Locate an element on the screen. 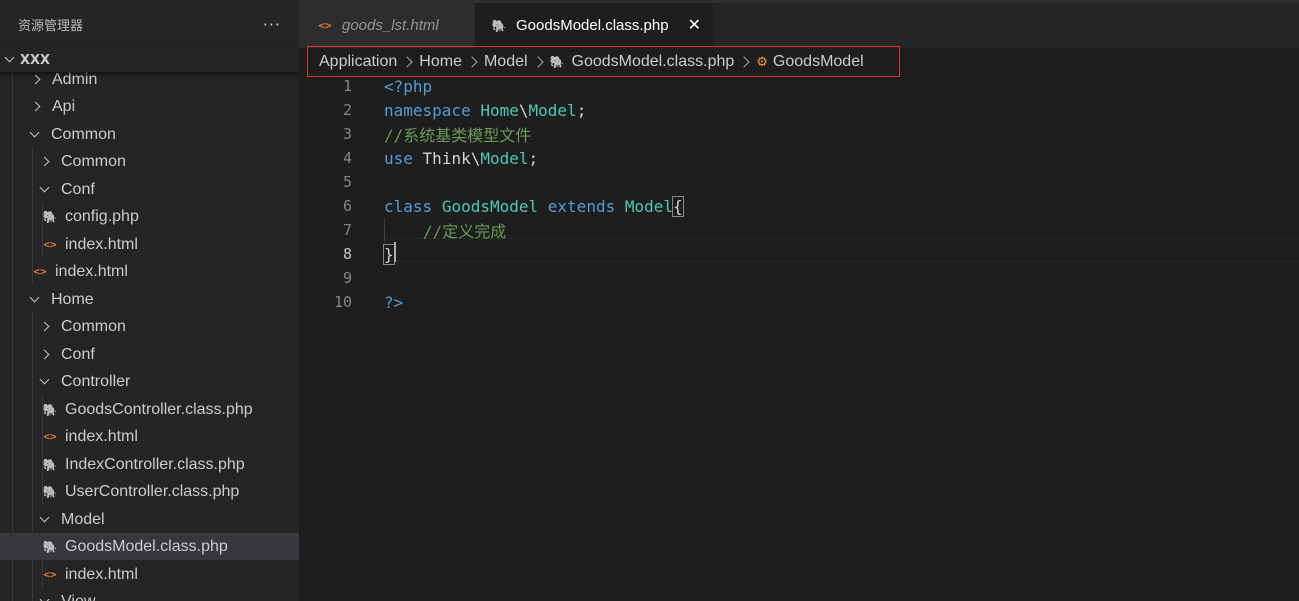 The height and width of the screenshot is (601, 1299). code-line: 8 } is located at coordinates (799, 254).